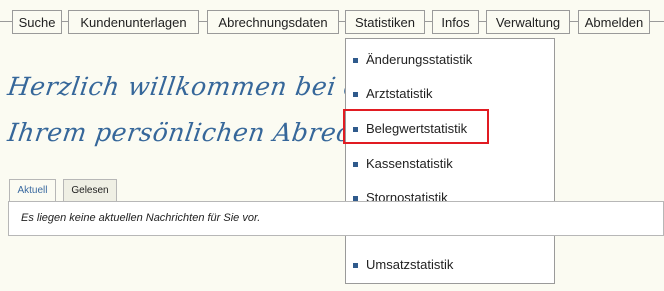 The image size is (664, 291). Describe the element at coordinates (614, 22) in the screenshot. I see `nav-item-abmelden: Abmelden` at that location.